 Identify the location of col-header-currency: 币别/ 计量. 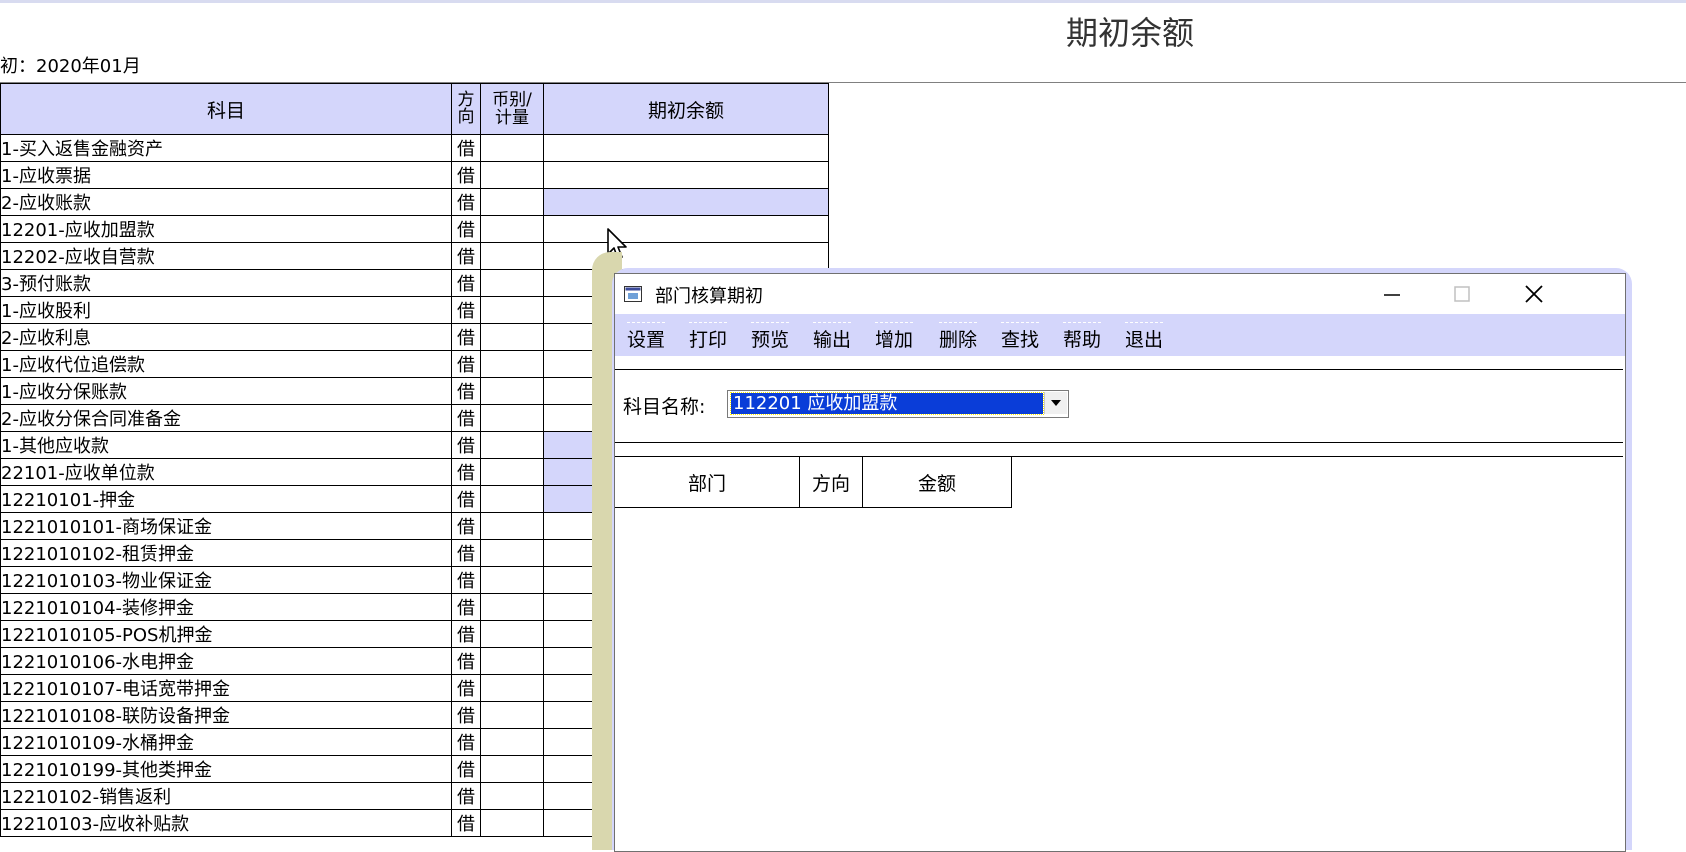
(512, 109).